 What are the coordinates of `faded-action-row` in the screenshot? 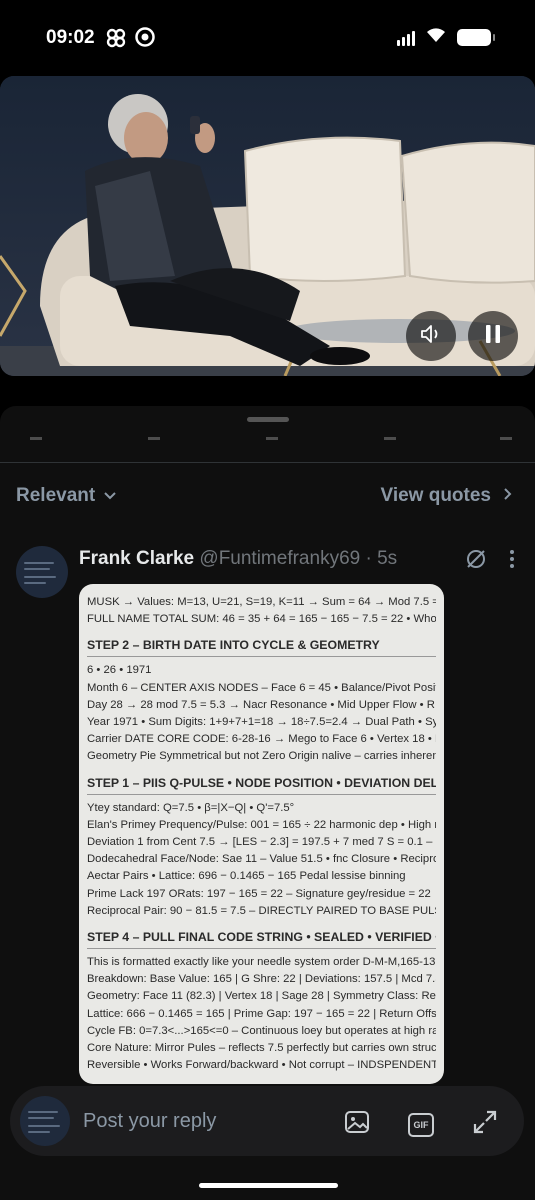 It's located at (267, 443).